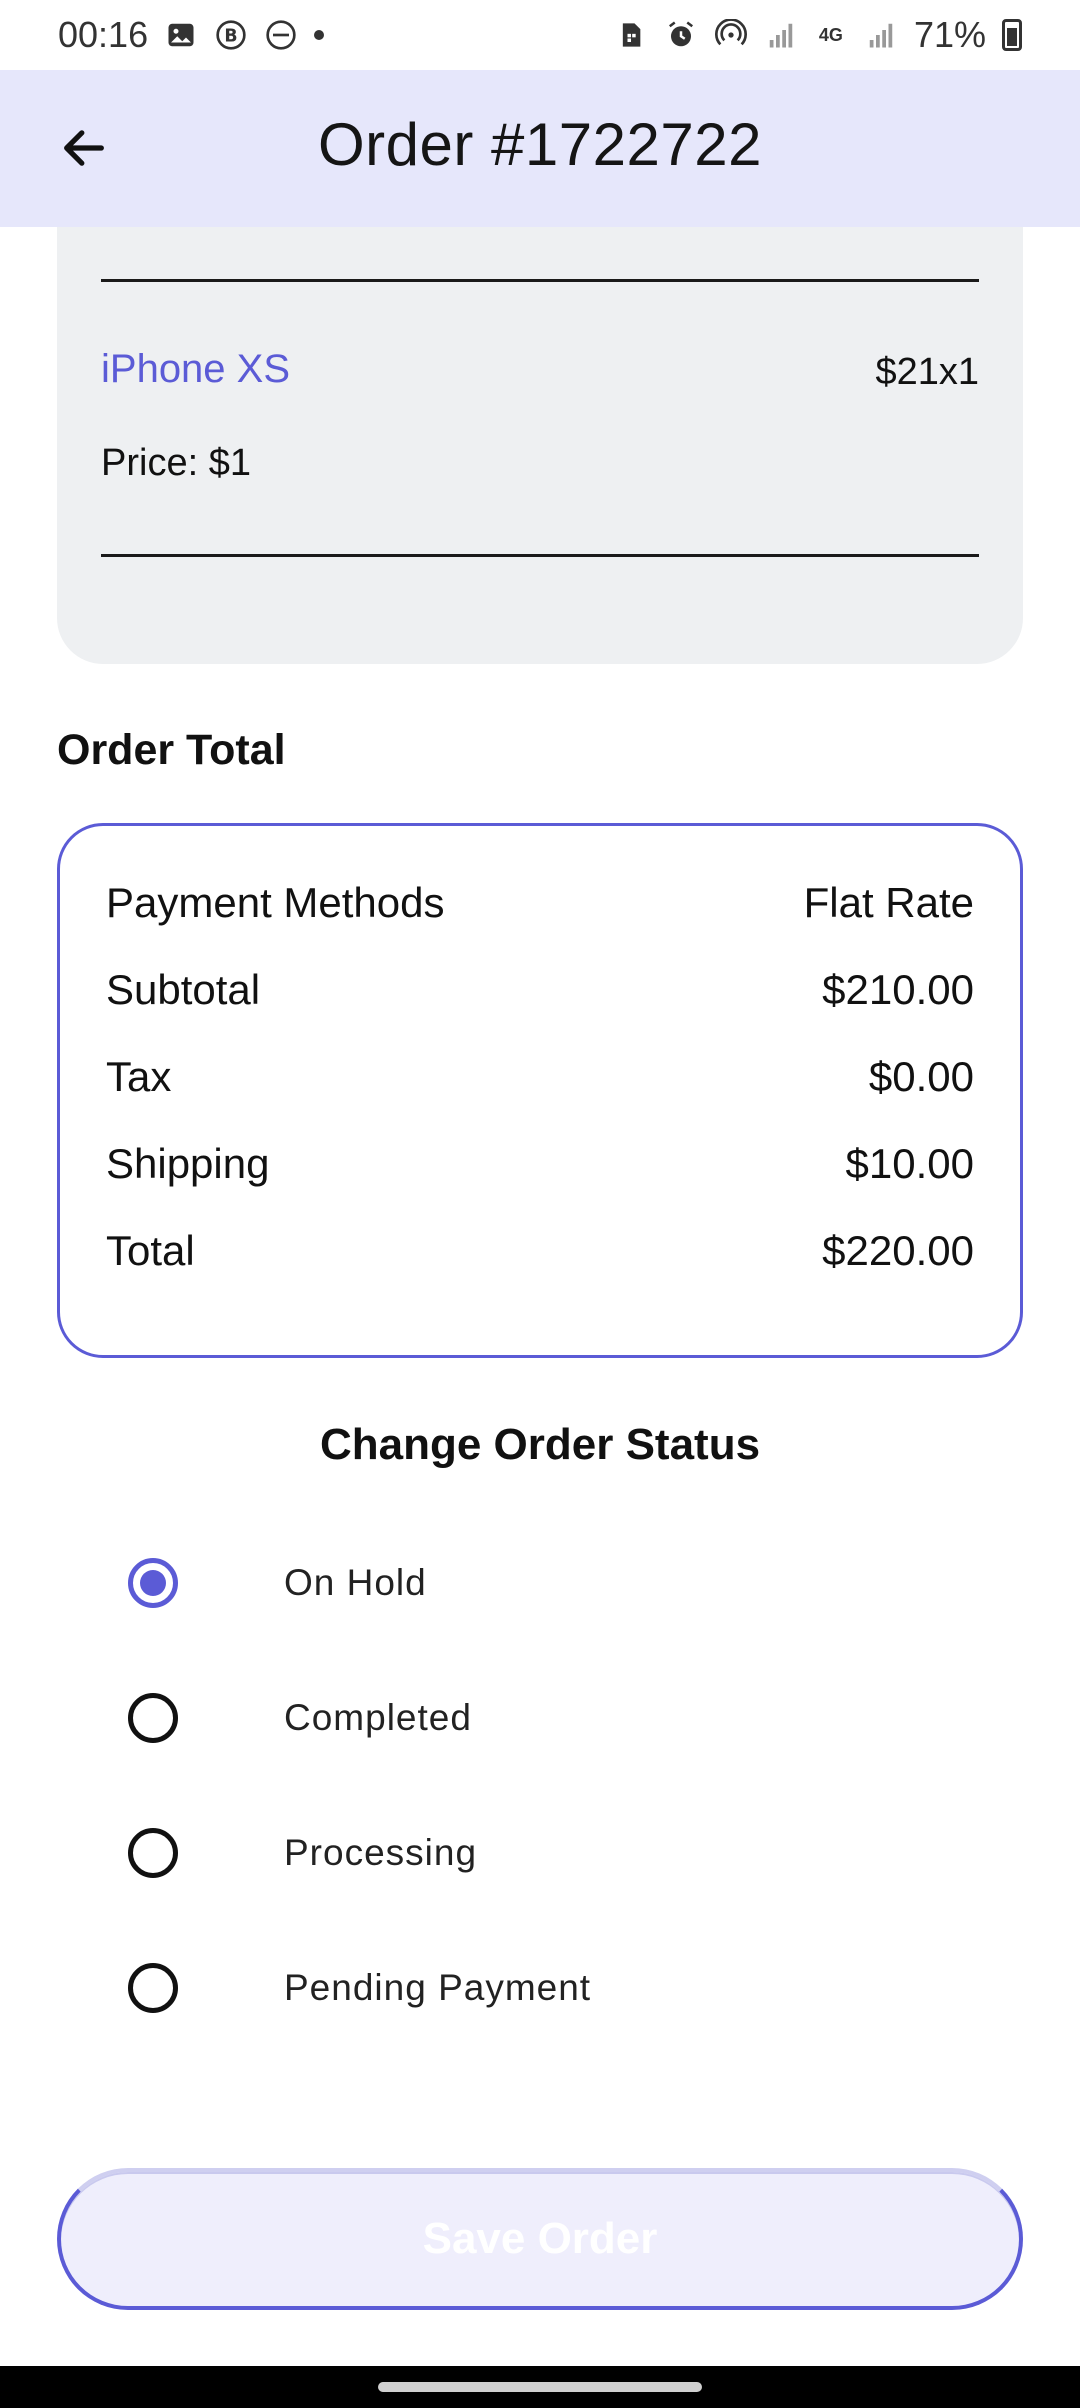 This screenshot has height=2408, width=1080. What do you see at coordinates (355, 1582) in the screenshot?
I see `status-option-label: On Hold` at bounding box center [355, 1582].